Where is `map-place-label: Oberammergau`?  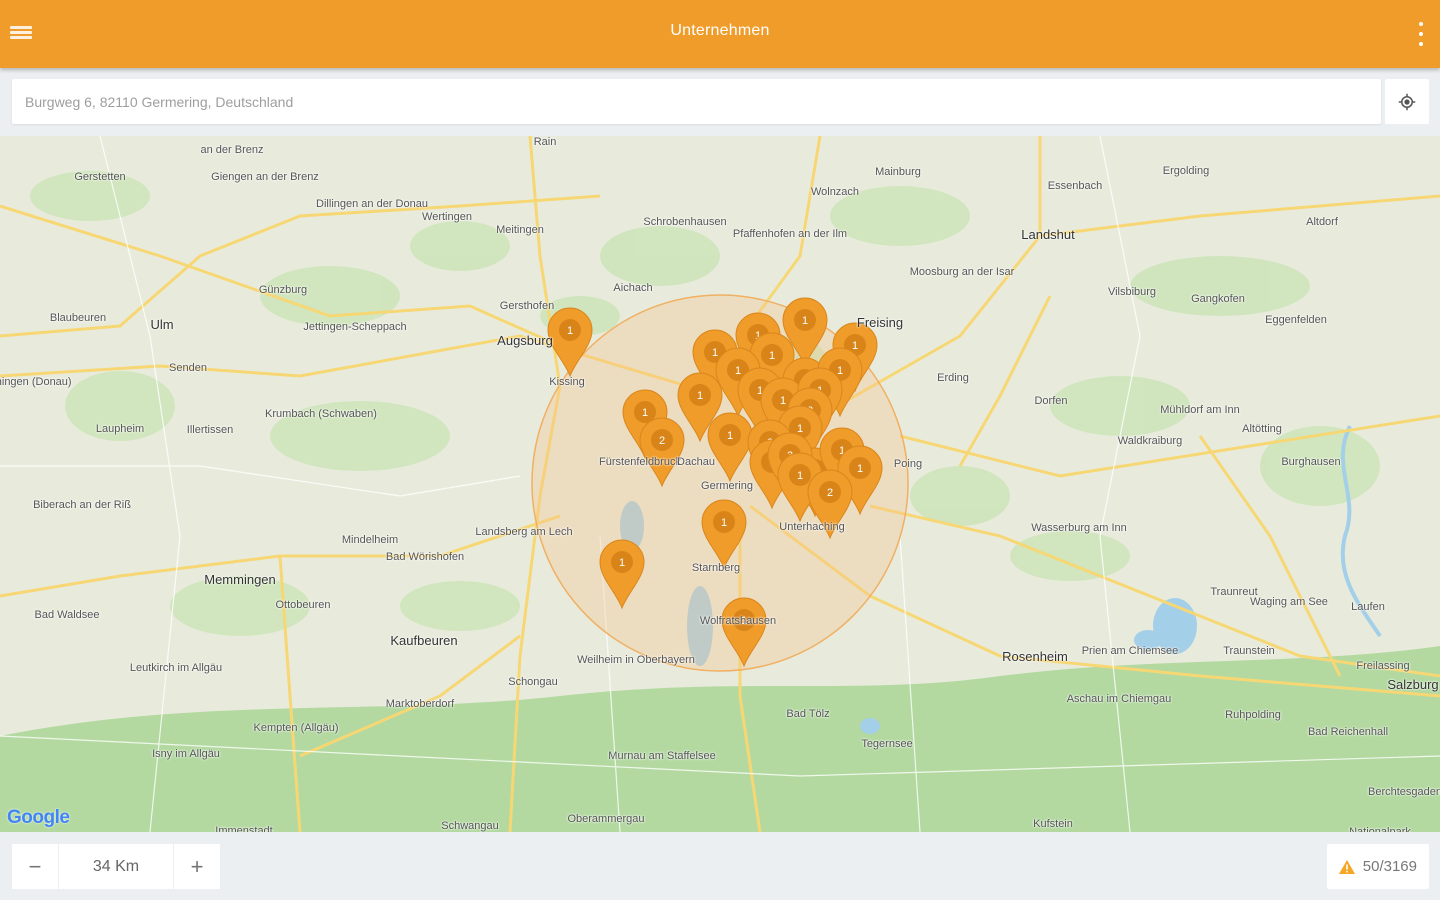 map-place-label: Oberammergau is located at coordinates (606, 819).